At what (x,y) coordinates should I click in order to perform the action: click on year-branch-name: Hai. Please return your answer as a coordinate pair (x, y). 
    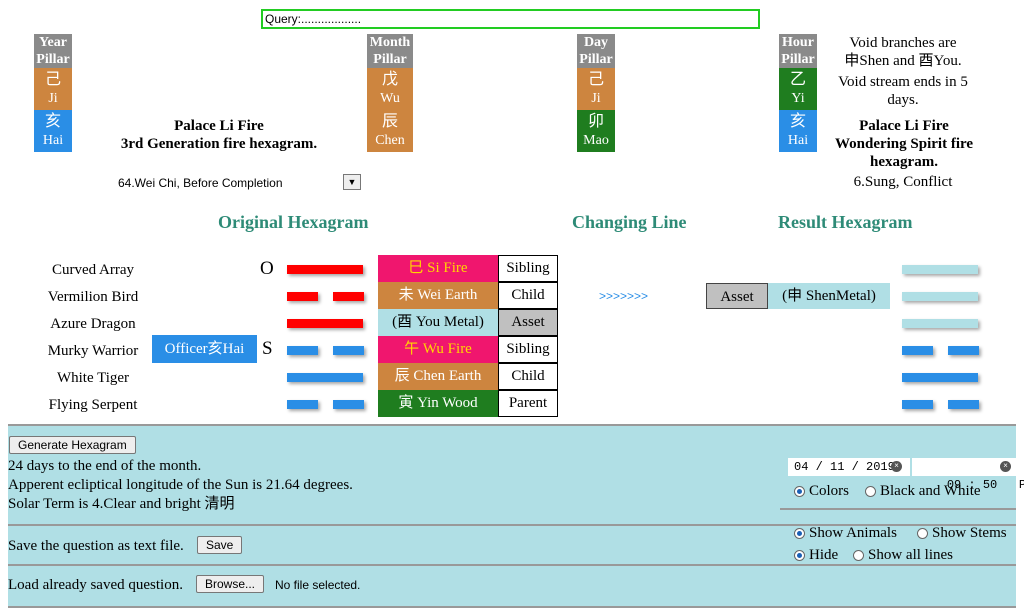
    Looking at the image, I should click on (53, 140).